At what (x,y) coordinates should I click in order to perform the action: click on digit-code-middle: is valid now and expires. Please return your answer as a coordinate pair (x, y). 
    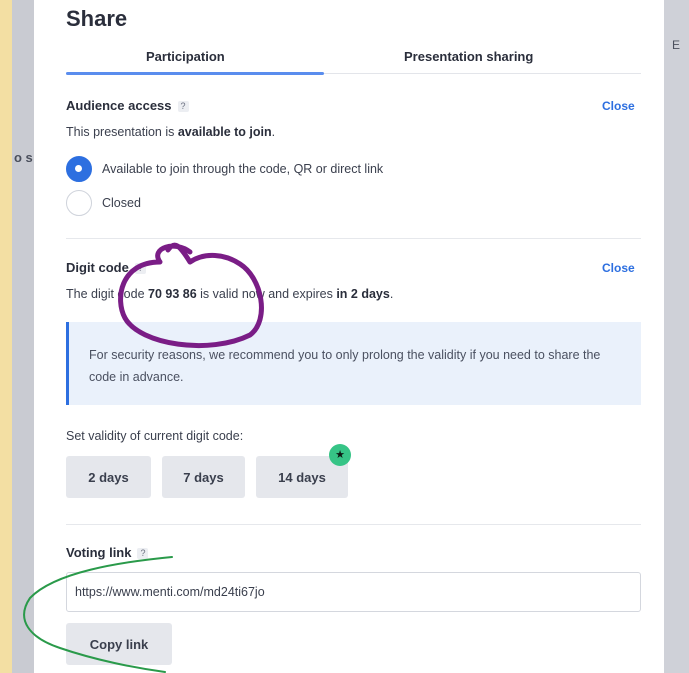
    Looking at the image, I should click on (266, 294).